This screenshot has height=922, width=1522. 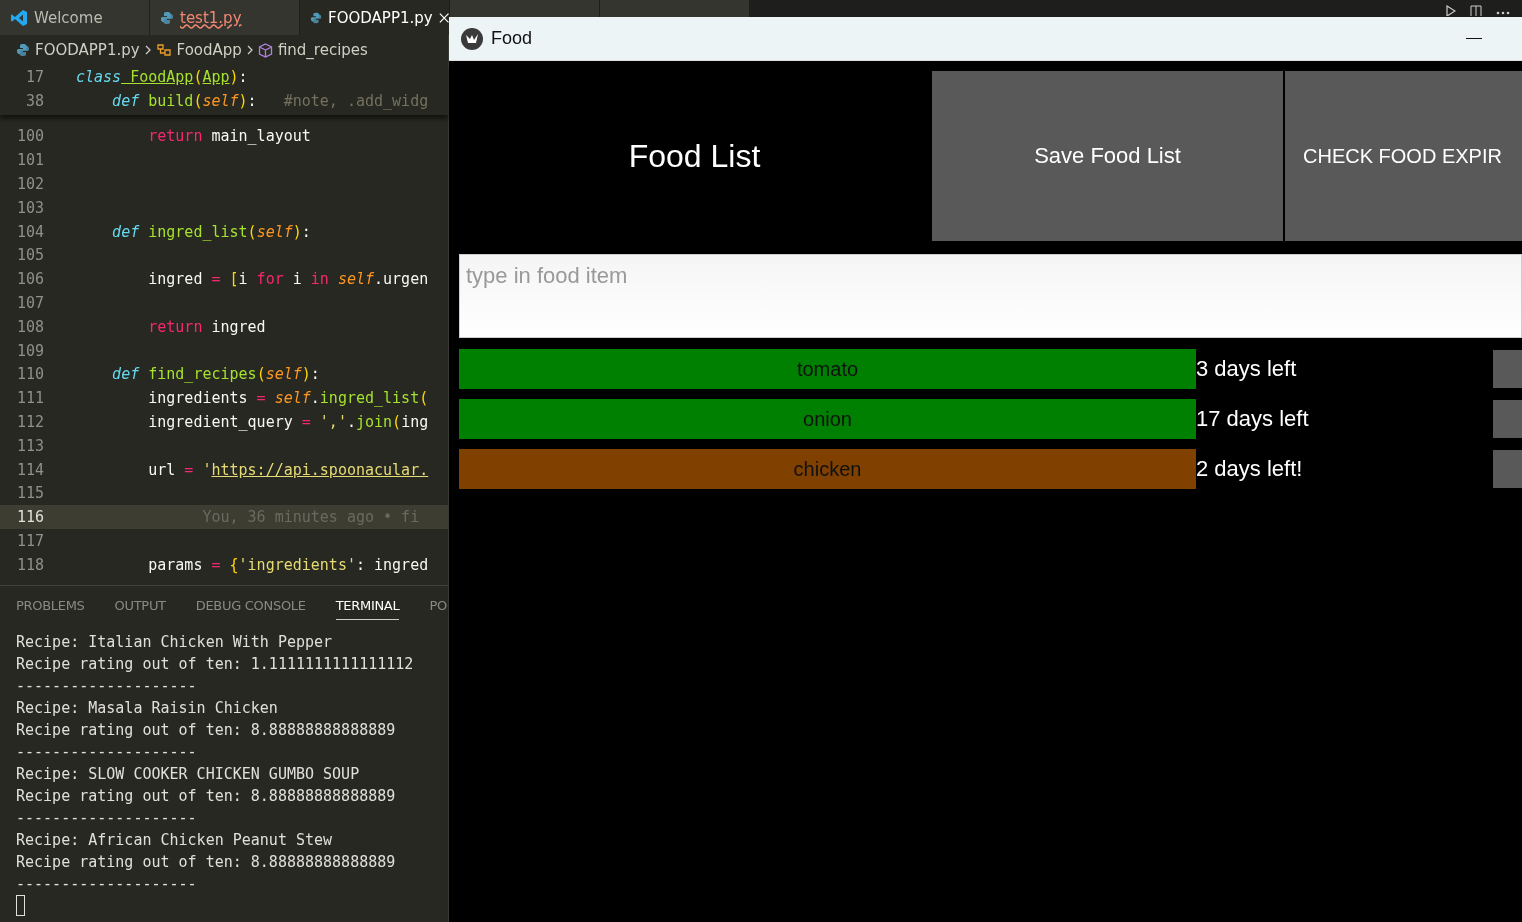 What do you see at coordinates (288, 564) in the screenshot?
I see `code-line: params = {'ingredients': ingred` at bounding box center [288, 564].